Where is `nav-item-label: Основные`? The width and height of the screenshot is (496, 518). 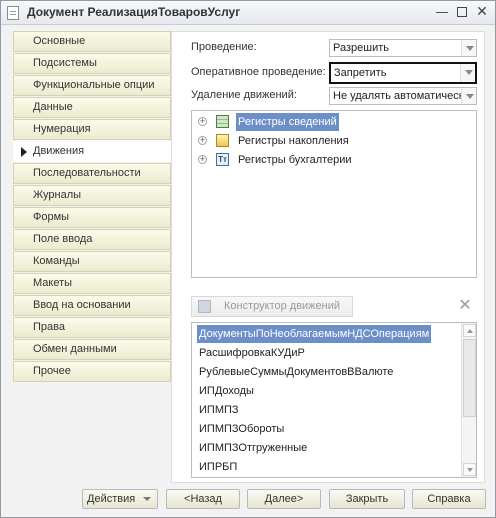 nav-item-label: Основные is located at coordinates (59, 41).